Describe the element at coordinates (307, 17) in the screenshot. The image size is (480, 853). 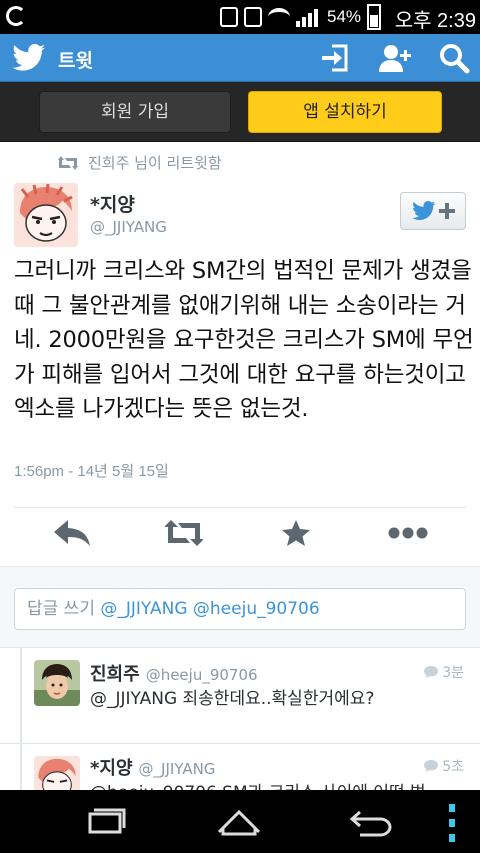
I see `signal-icon` at that location.